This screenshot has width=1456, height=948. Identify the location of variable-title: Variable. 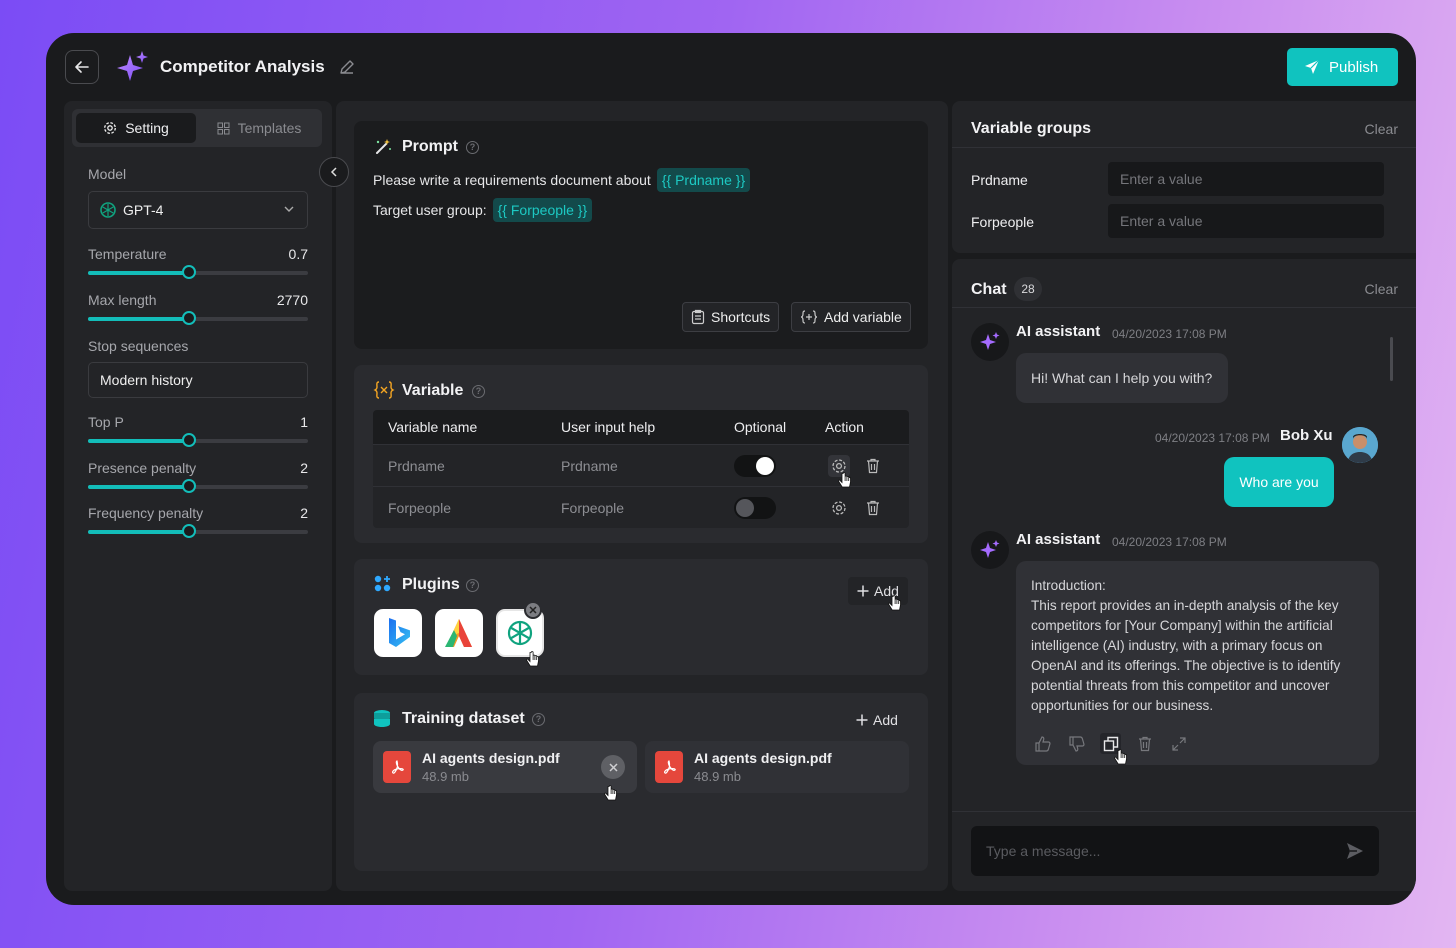
(433, 390).